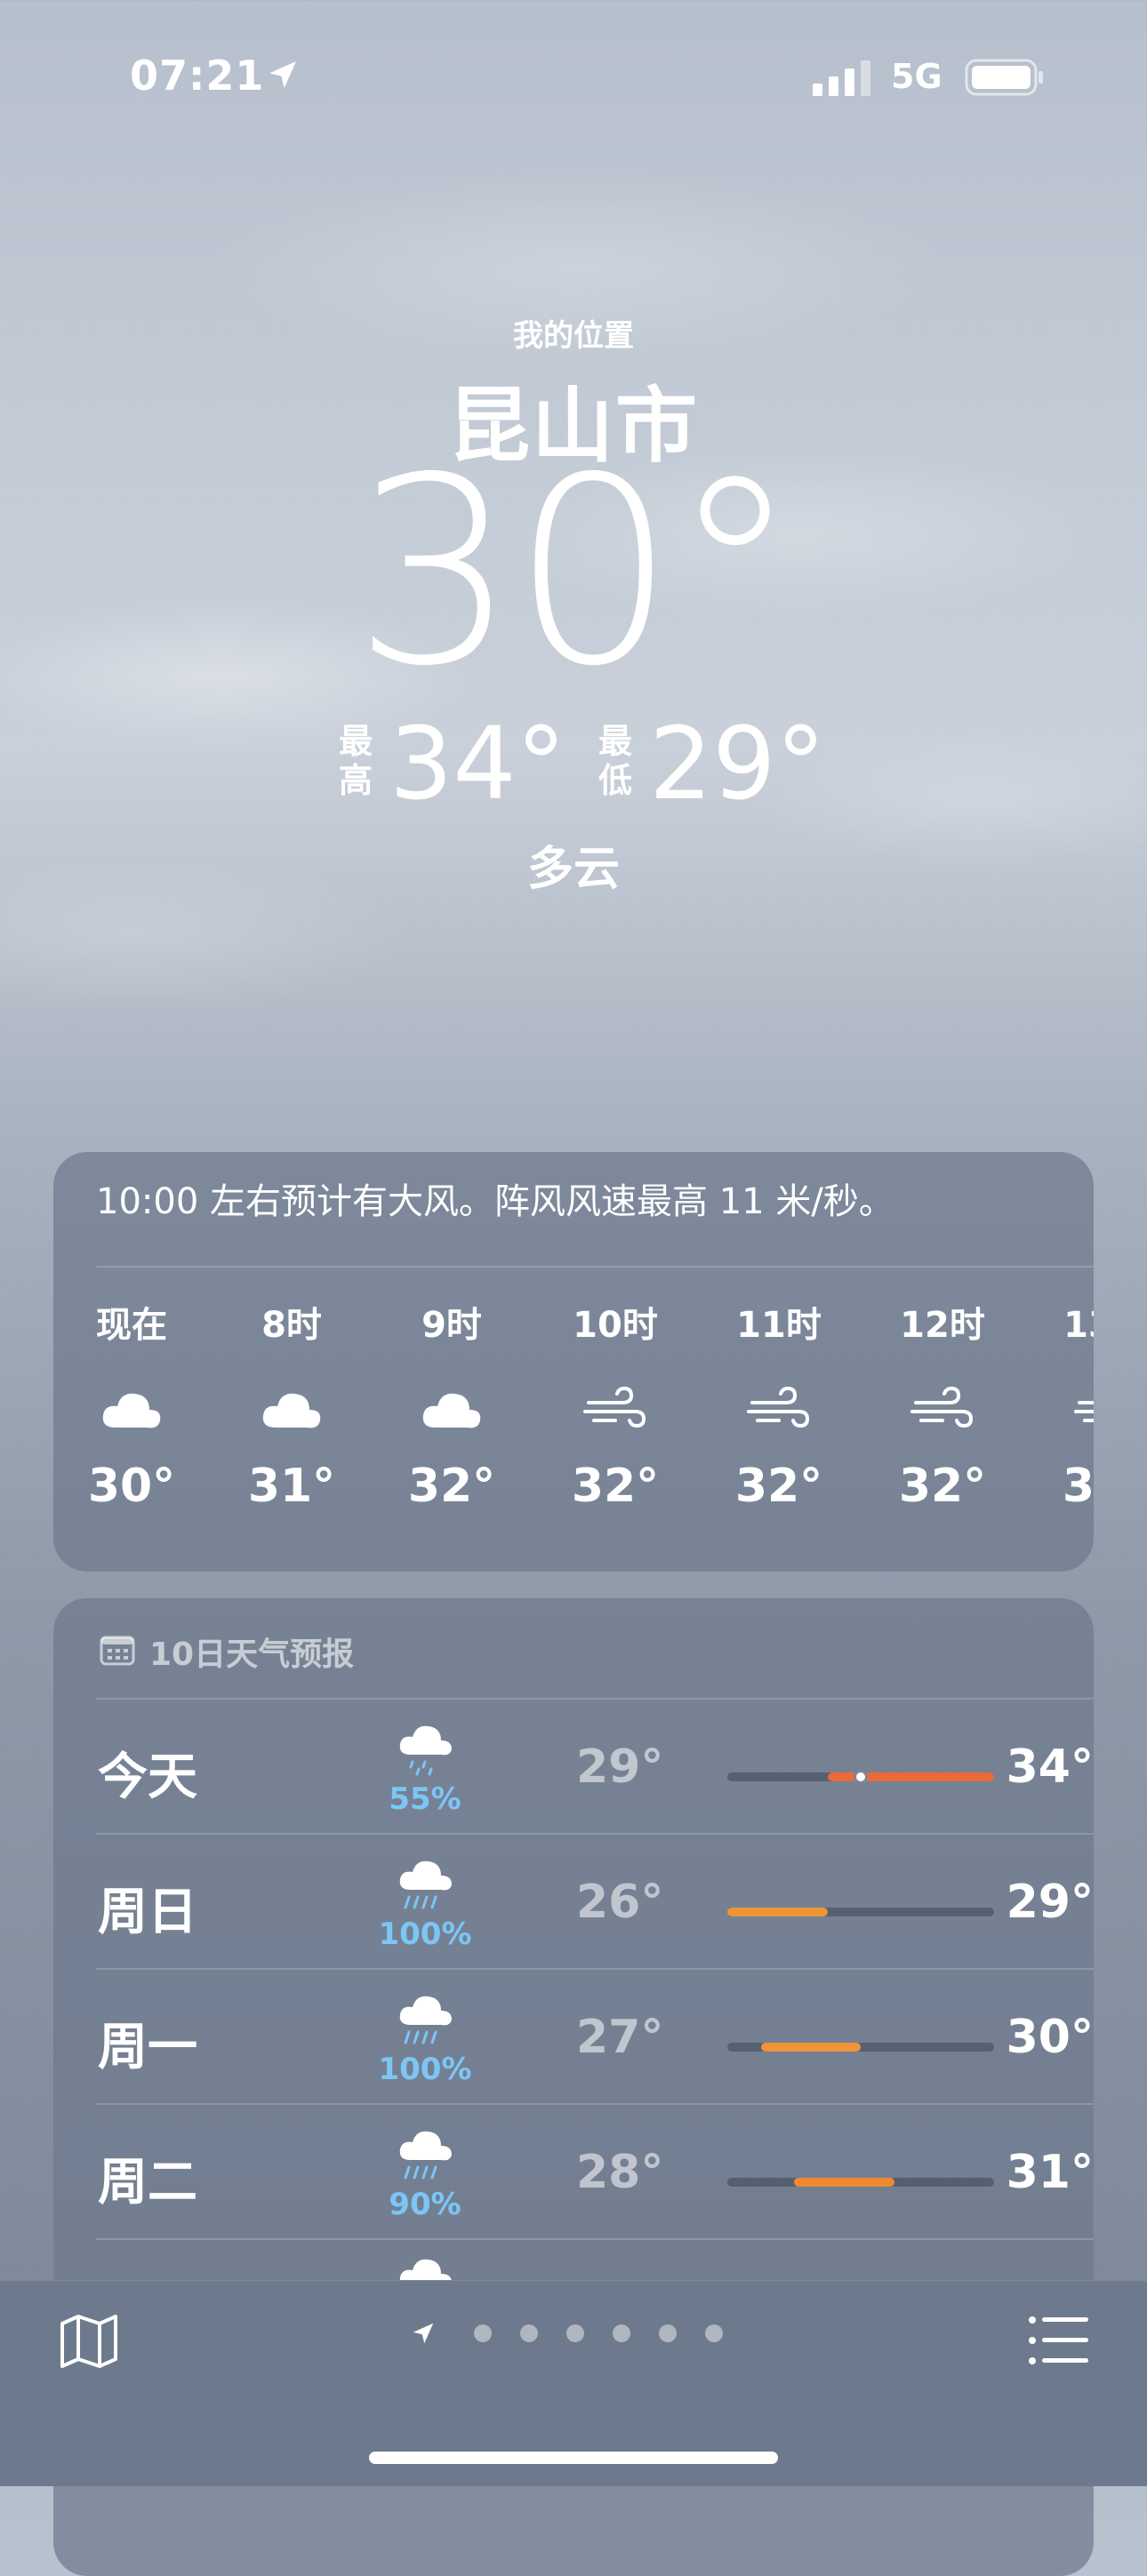 The height and width of the screenshot is (2576, 1147). I want to click on low-temp: 28°, so click(620, 2172).